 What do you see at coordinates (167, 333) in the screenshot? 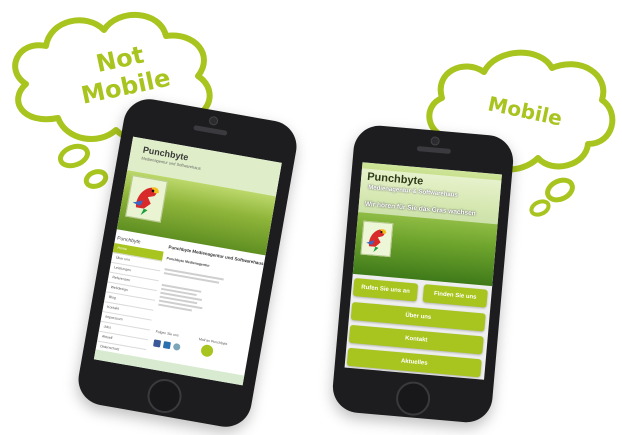
I see `follow-label: Folgen Sie uns` at bounding box center [167, 333].